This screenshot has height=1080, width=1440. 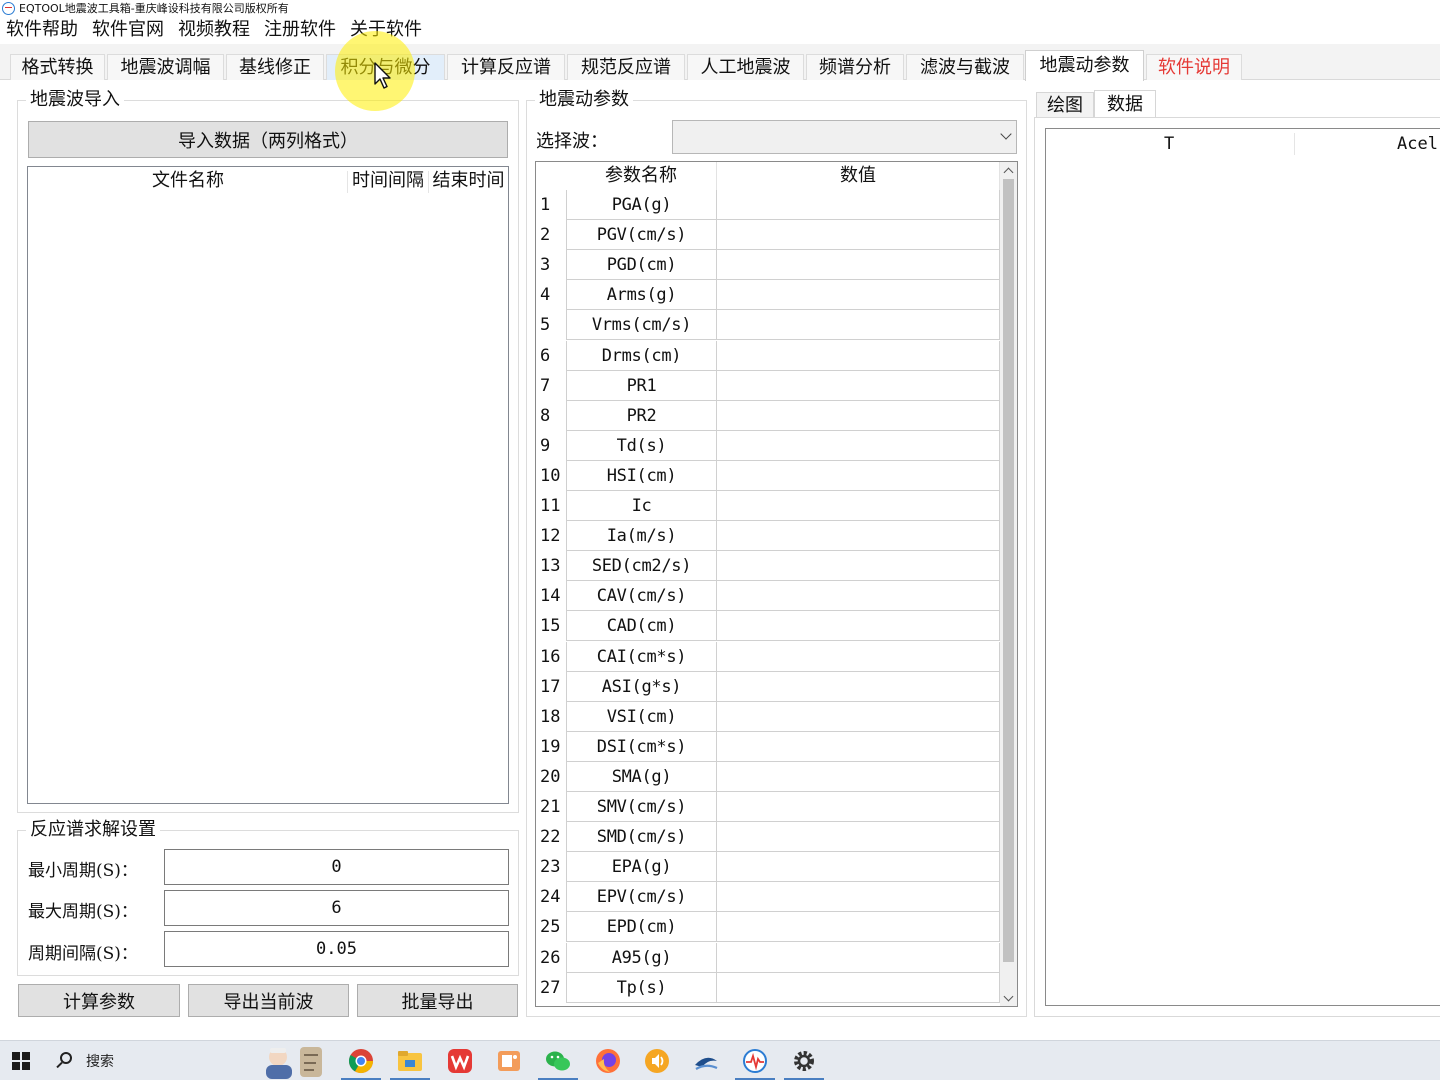 I want to click on wechat-icon, so click(x=558, y=1063).